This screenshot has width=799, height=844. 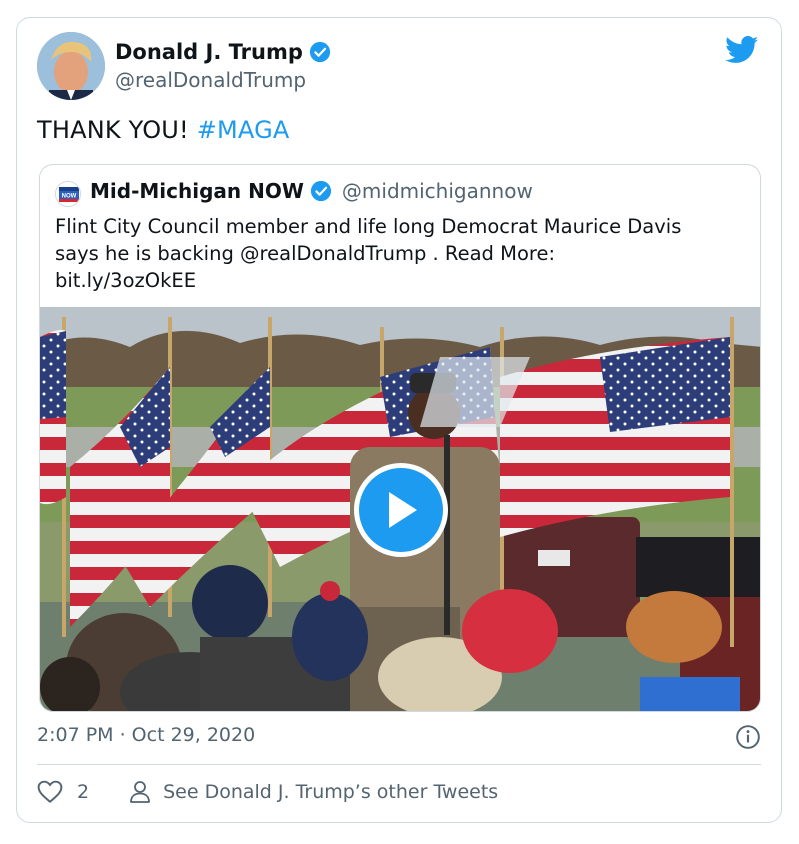 I want to click on quoted-header: Mid-Michigan NOW @midmichigannow, so click(x=311, y=191).